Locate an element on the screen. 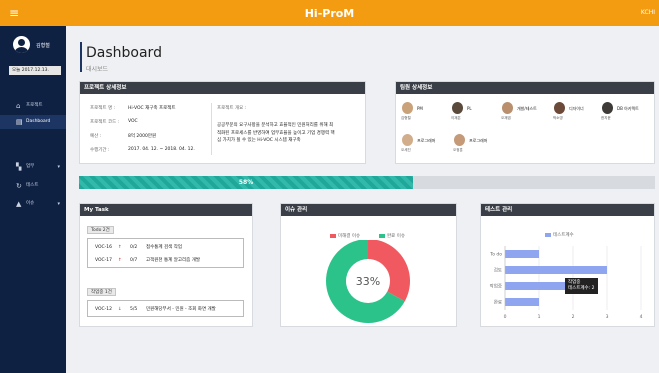 This screenshot has width=659, height=373. user-name: 김형철 is located at coordinates (43, 46).